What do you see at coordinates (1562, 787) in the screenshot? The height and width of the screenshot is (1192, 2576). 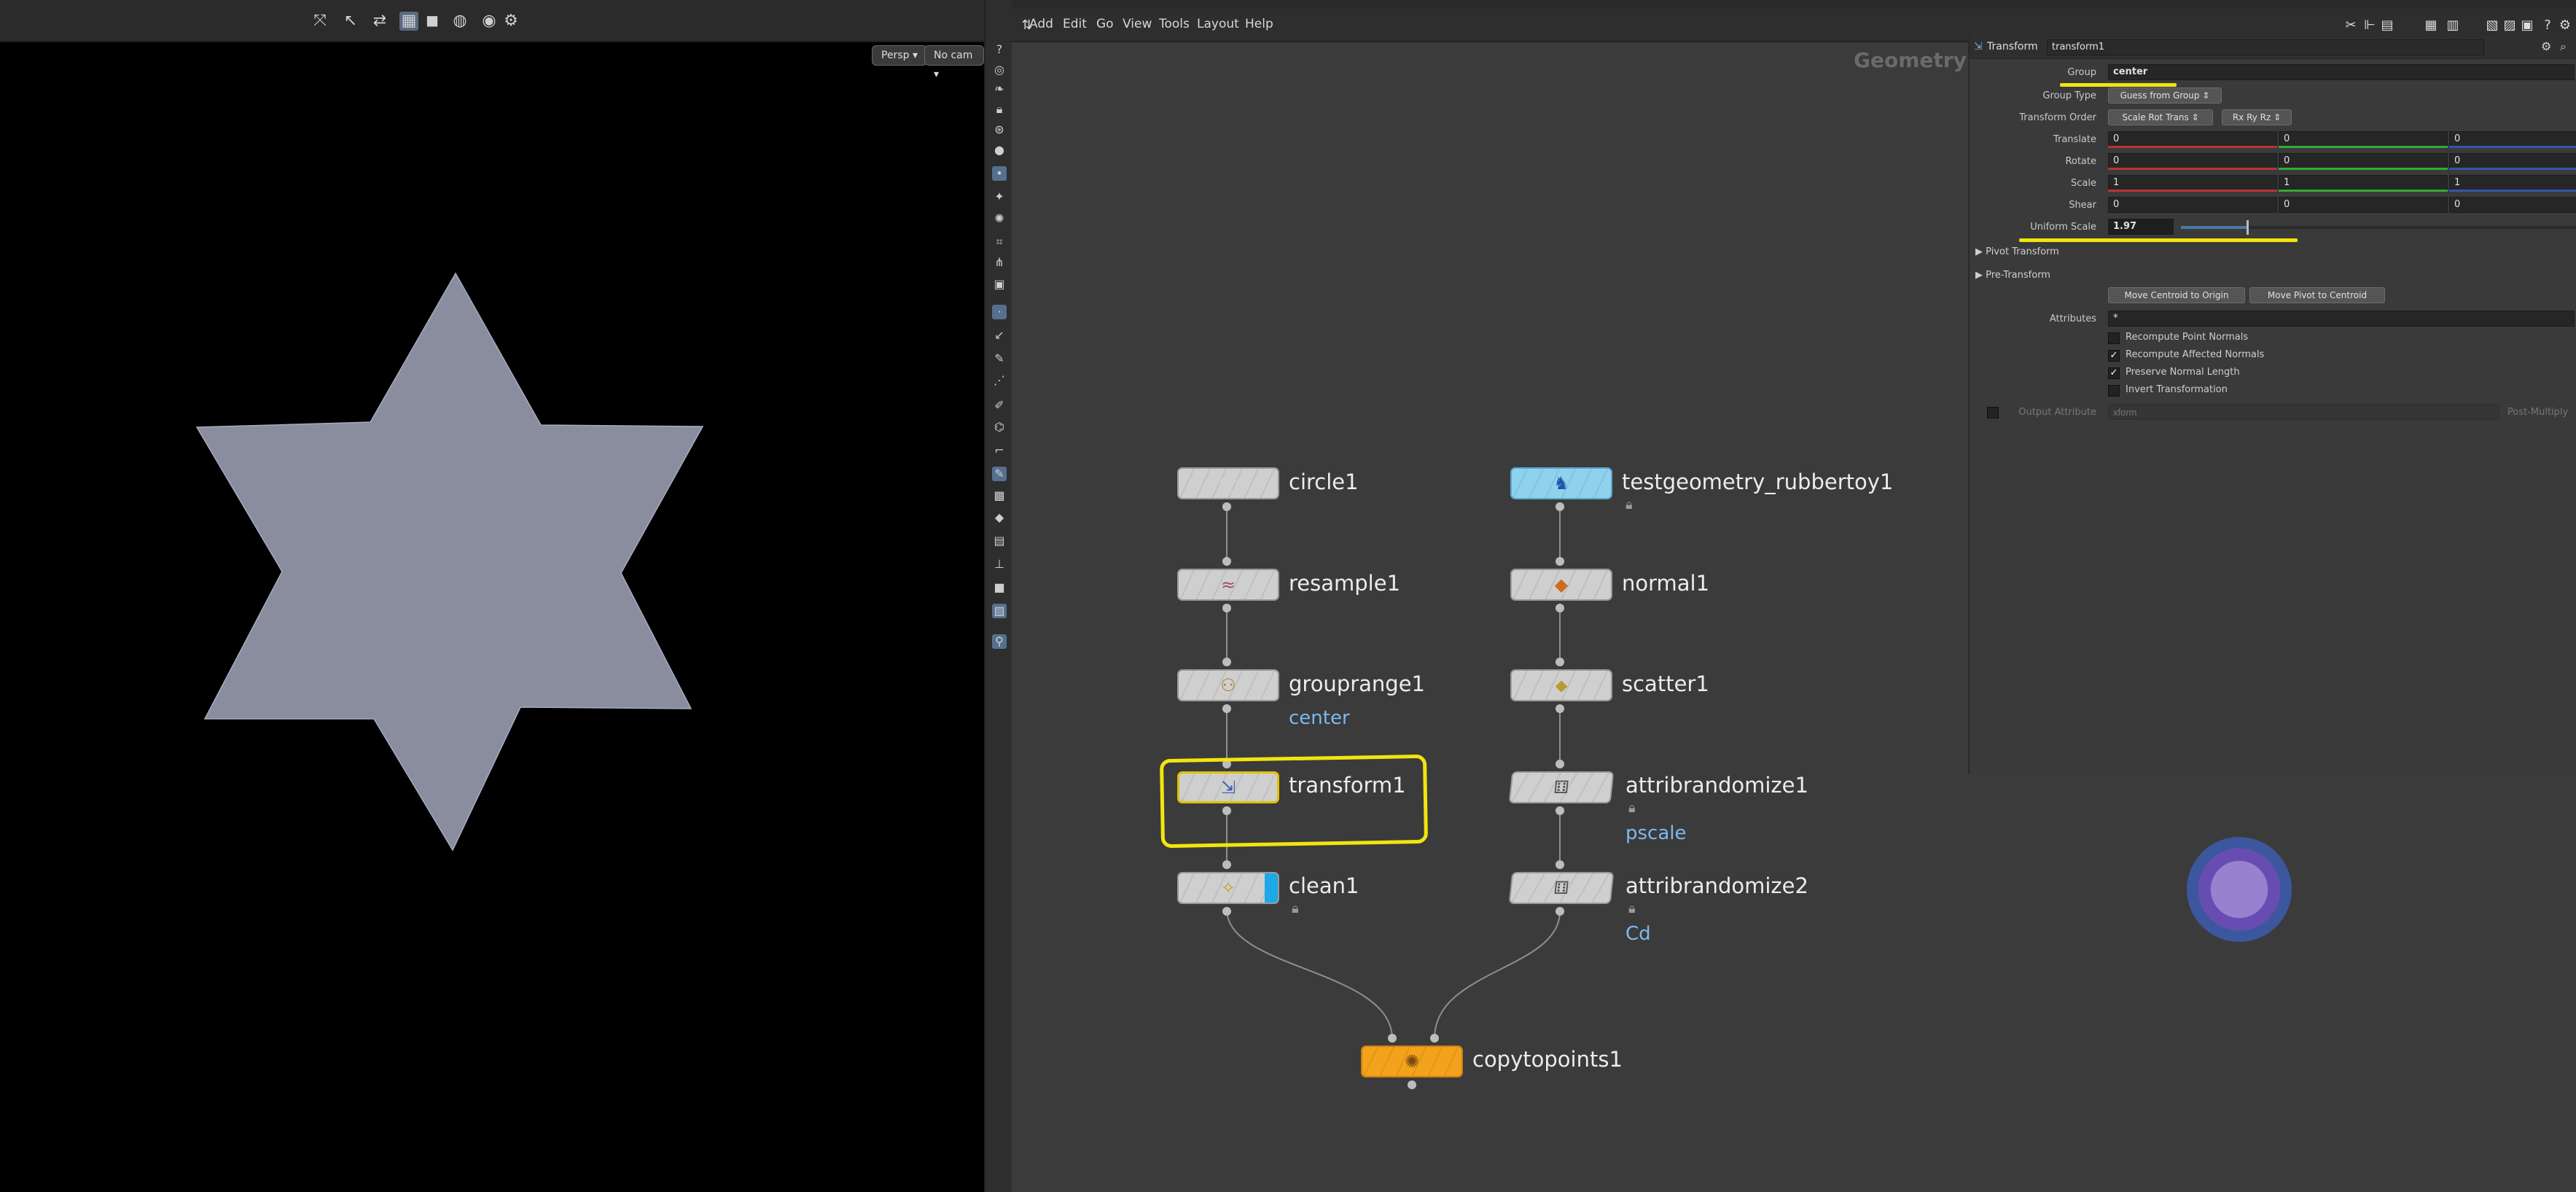 I see `node-attribrandomize1: ⚅` at bounding box center [1562, 787].